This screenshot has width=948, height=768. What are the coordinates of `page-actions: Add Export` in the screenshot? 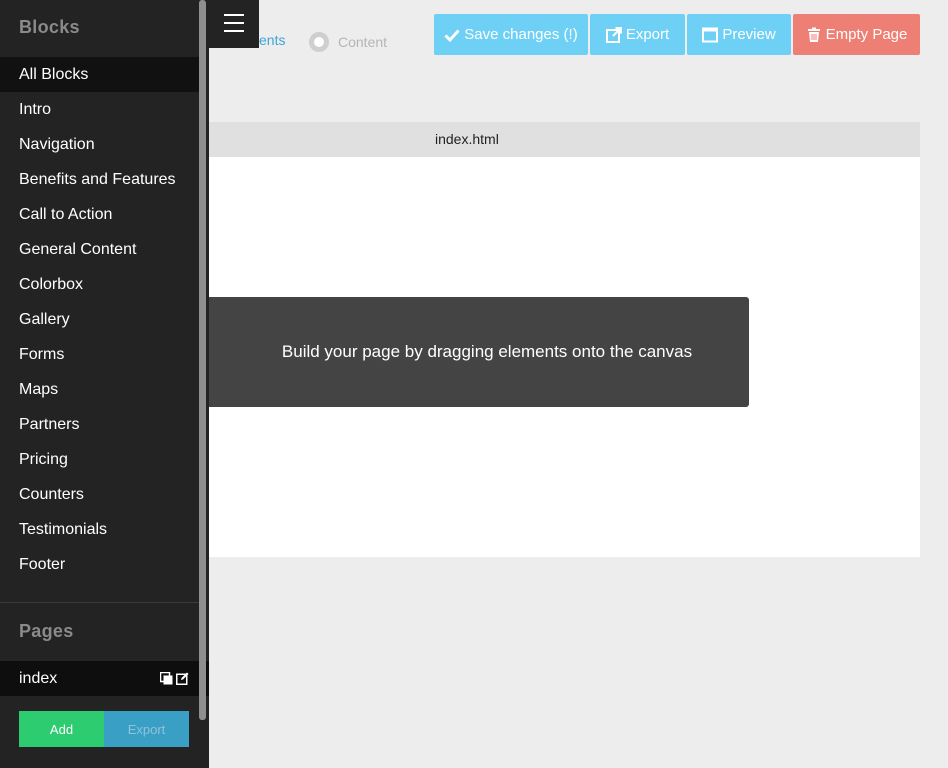 It's located at (104, 729).